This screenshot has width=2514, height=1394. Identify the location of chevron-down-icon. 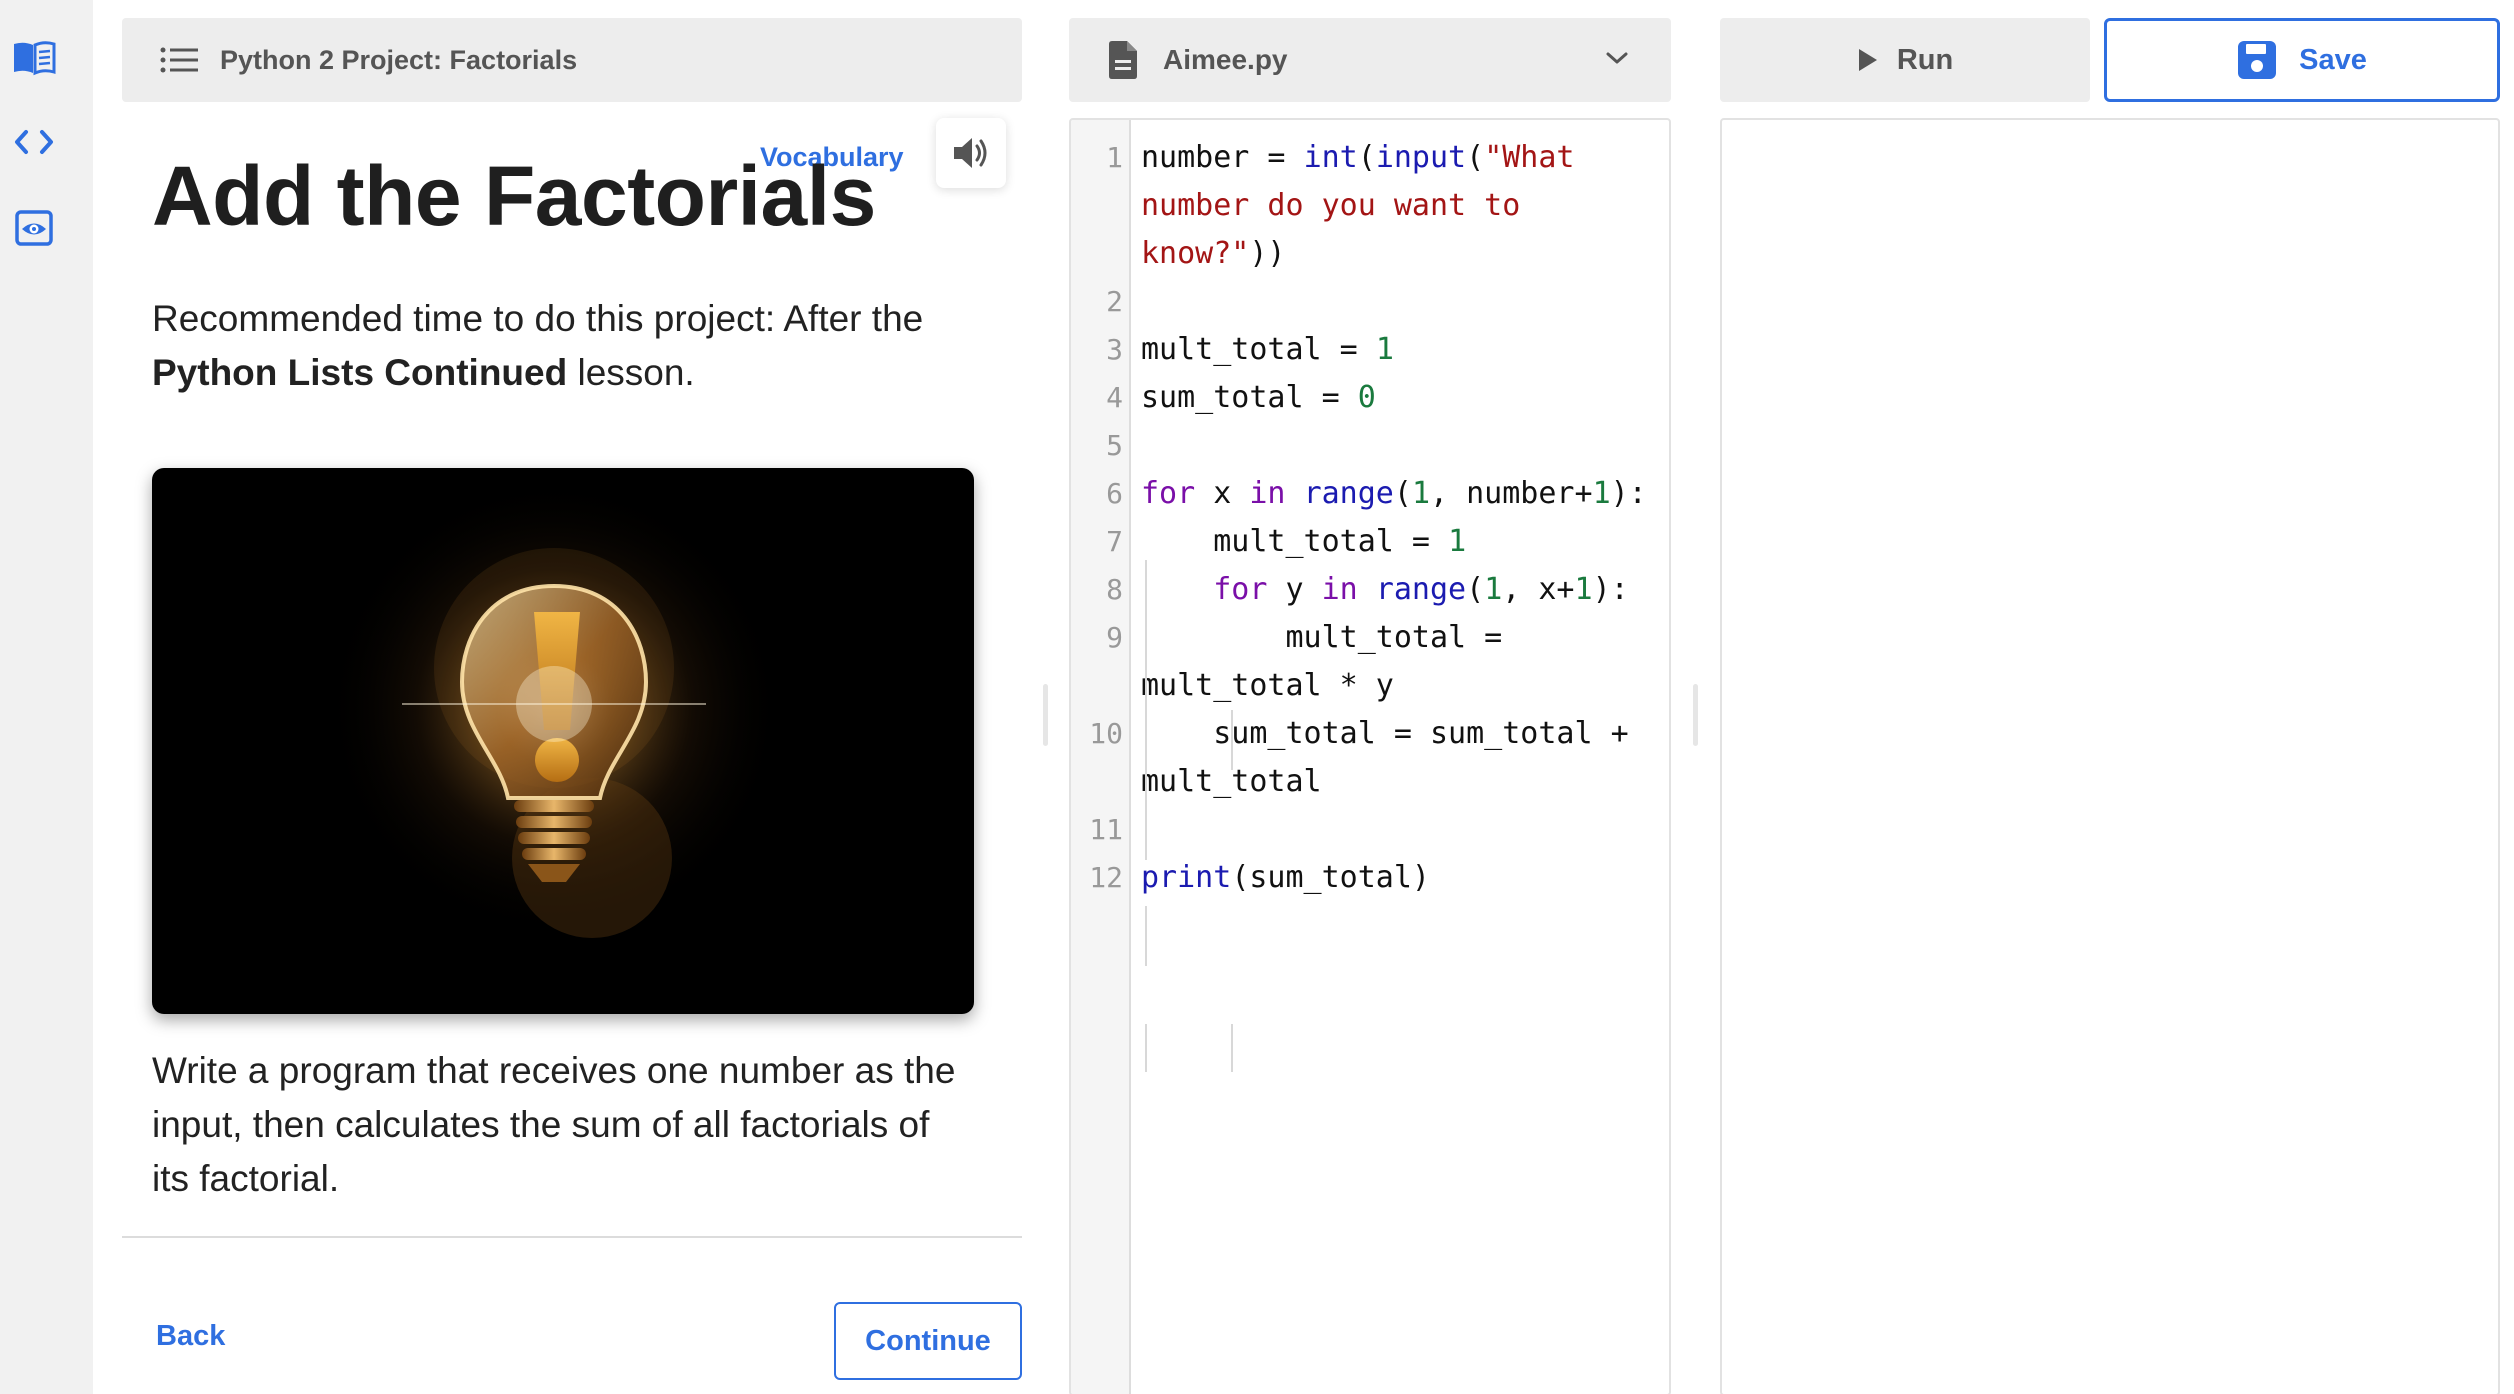
(1617, 58).